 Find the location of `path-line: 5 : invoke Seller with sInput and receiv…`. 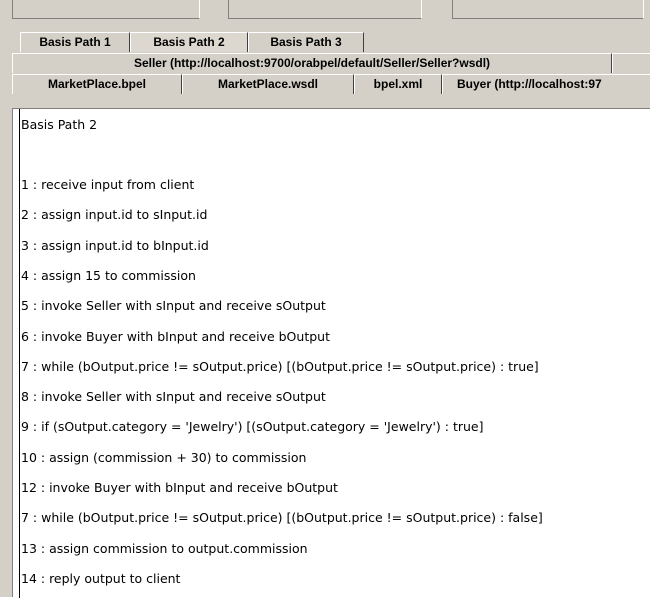

path-line: 5 : invoke Seller with sInput and receiv… is located at coordinates (173, 306).